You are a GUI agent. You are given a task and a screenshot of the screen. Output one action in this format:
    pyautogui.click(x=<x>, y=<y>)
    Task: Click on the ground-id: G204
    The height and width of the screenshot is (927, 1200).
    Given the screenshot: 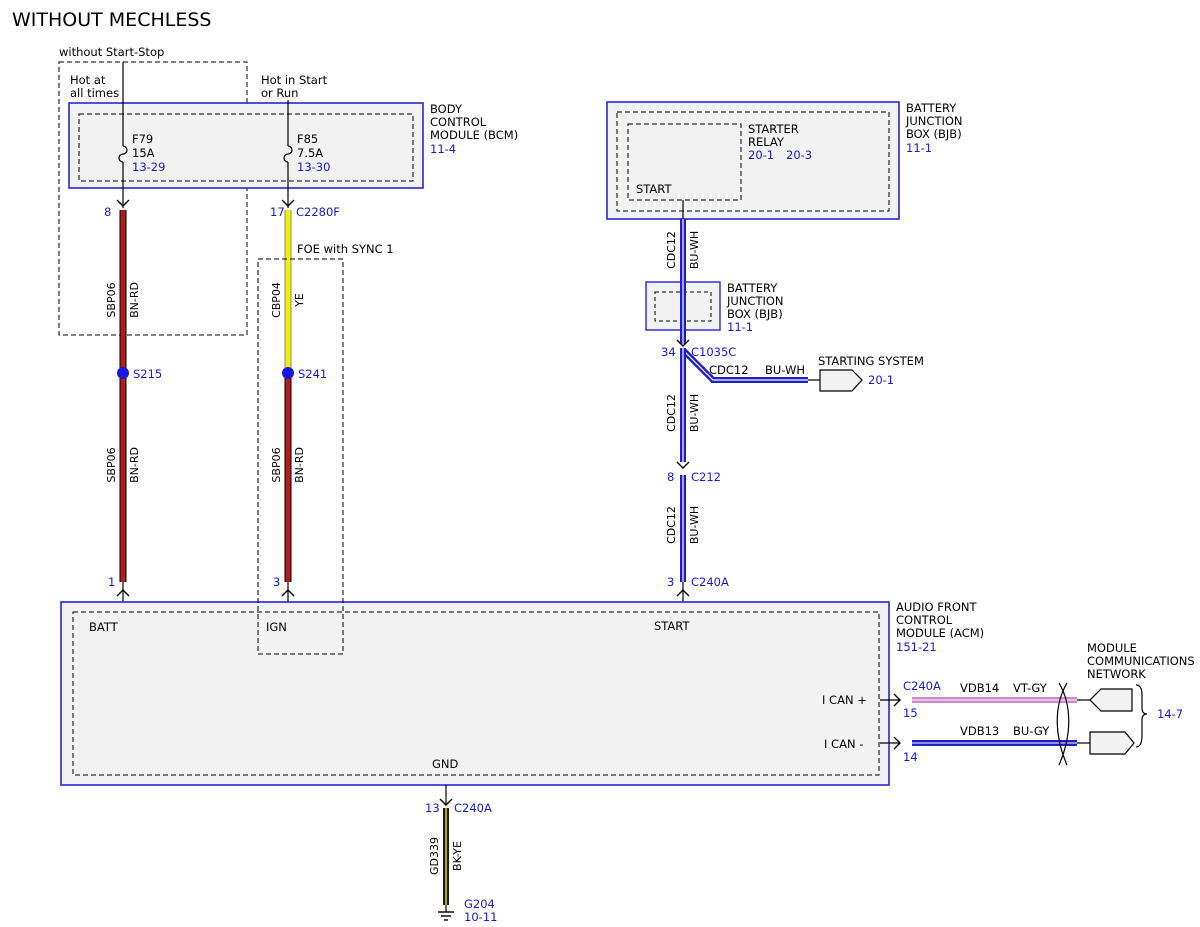 What is the action you would take?
    pyautogui.click(x=479, y=904)
    